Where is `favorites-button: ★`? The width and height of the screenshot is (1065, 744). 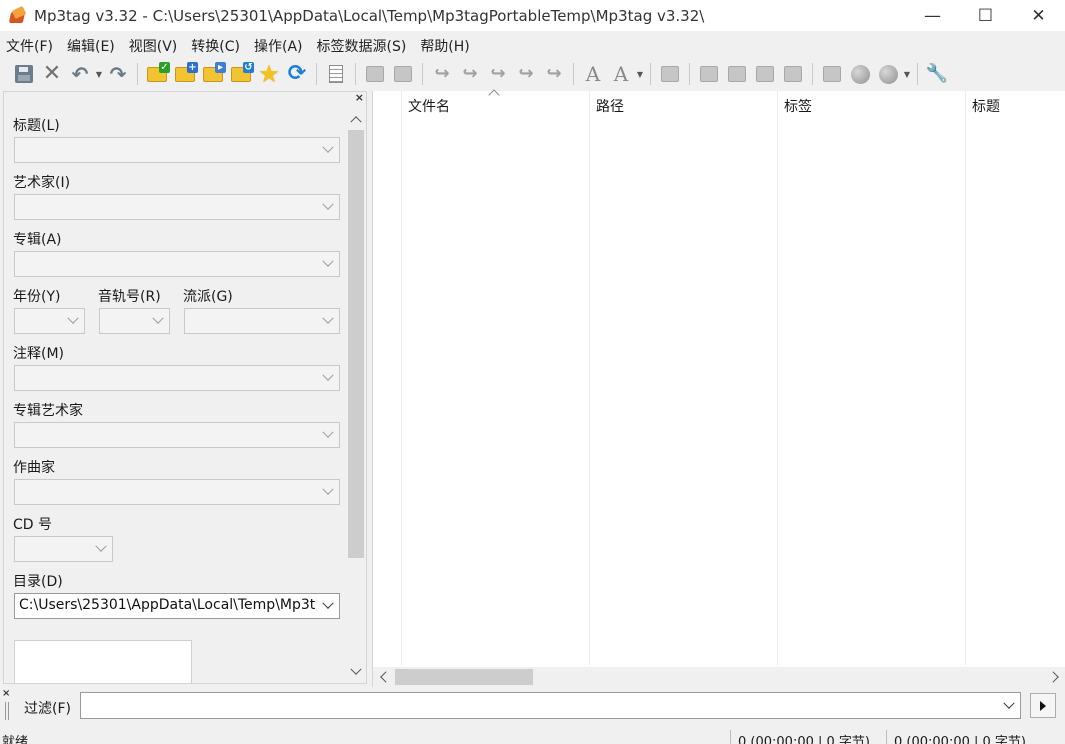
favorites-button: ★ is located at coordinates (269, 74).